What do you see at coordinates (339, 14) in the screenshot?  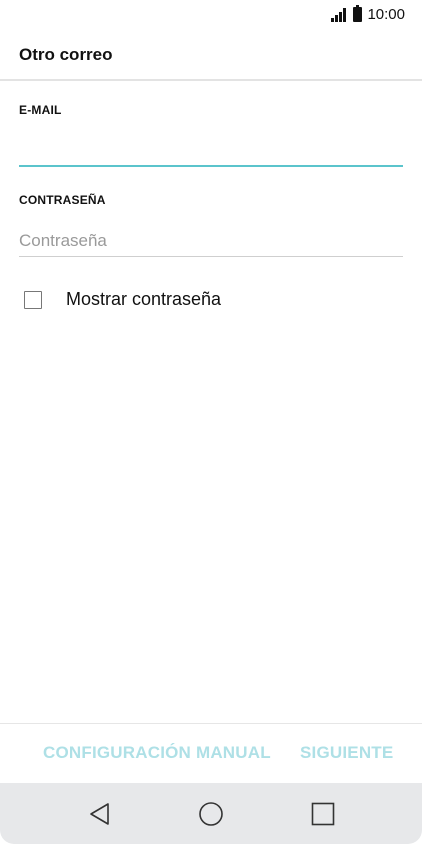 I see `signal-icon` at bounding box center [339, 14].